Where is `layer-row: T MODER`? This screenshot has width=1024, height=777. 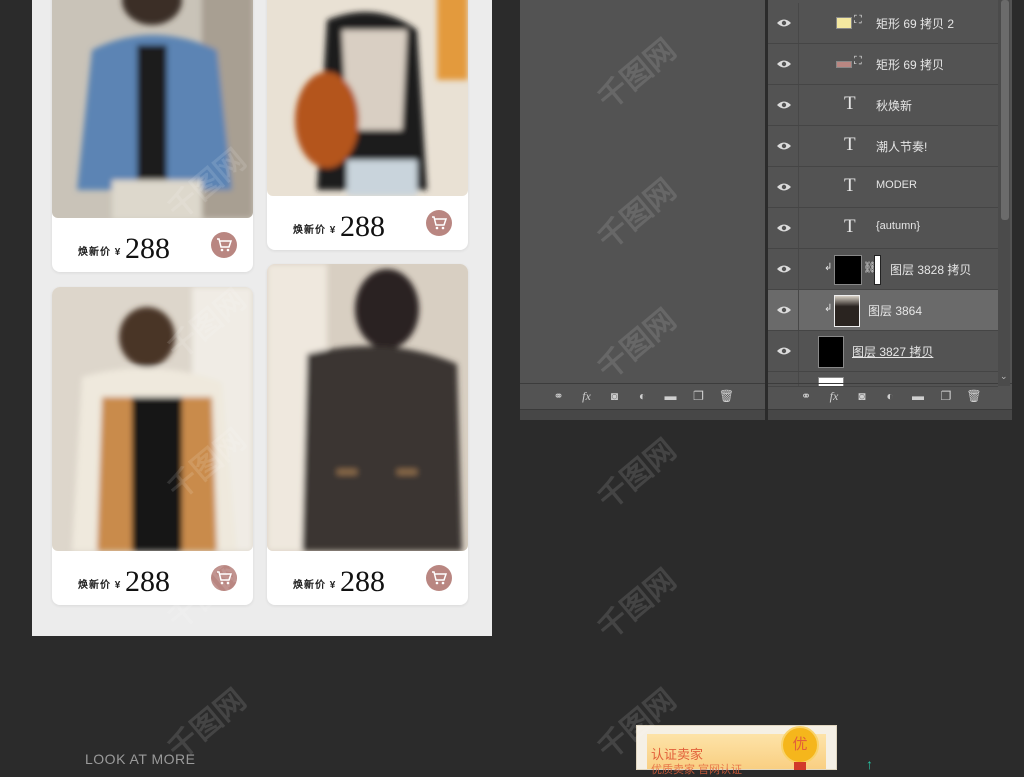
layer-row: T MODER is located at coordinates (883, 187).